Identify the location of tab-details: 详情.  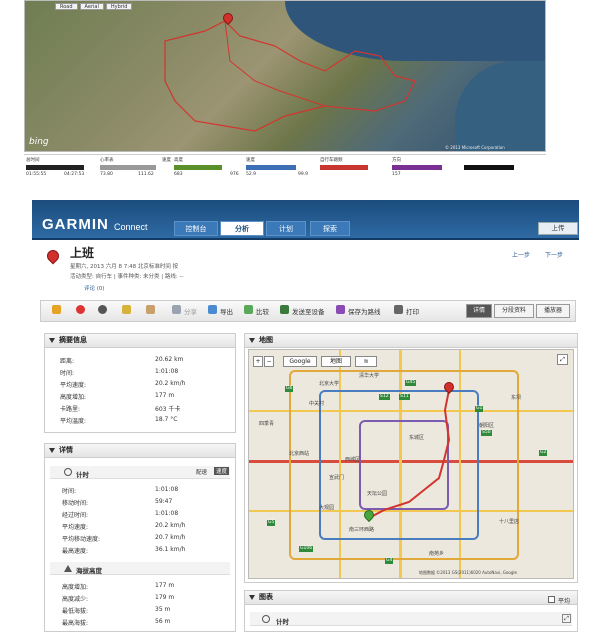
(479, 311).